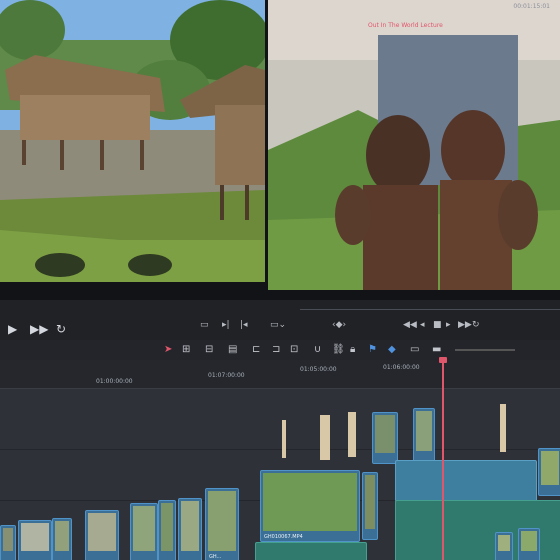 The height and width of the screenshot is (560, 560). I want to click on timeline-play-button: ▸, so click(448, 325).